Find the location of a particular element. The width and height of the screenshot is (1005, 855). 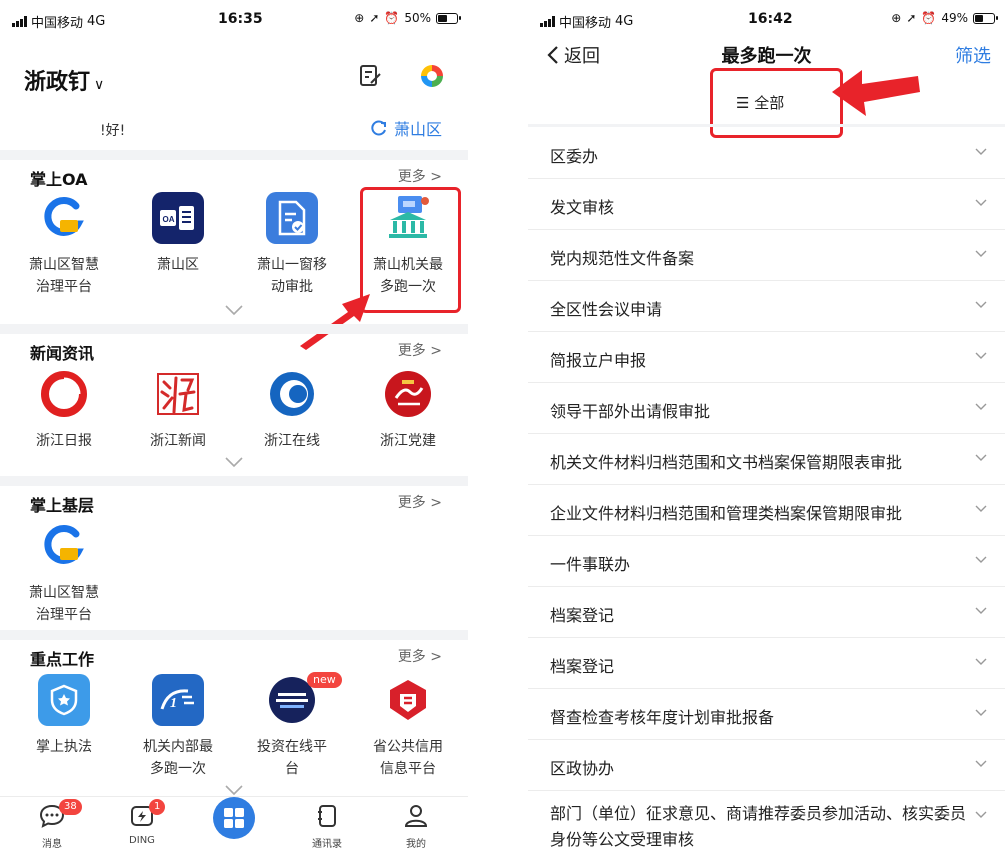

category-row: 督查检查考核年度计划审批报备 is located at coordinates (766, 714).